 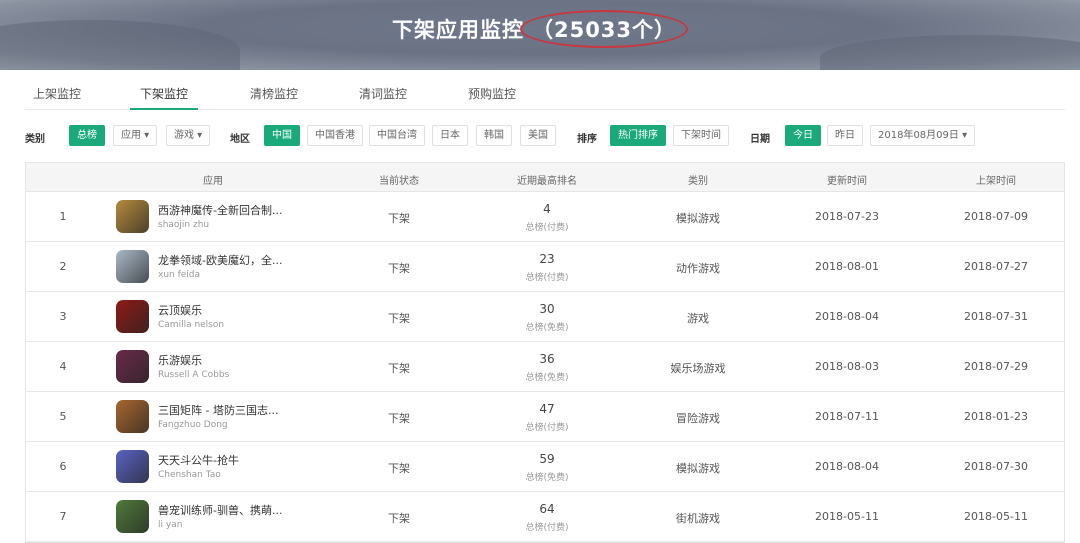 I want to click on developer-name: shaojin zhu, so click(x=184, y=225).